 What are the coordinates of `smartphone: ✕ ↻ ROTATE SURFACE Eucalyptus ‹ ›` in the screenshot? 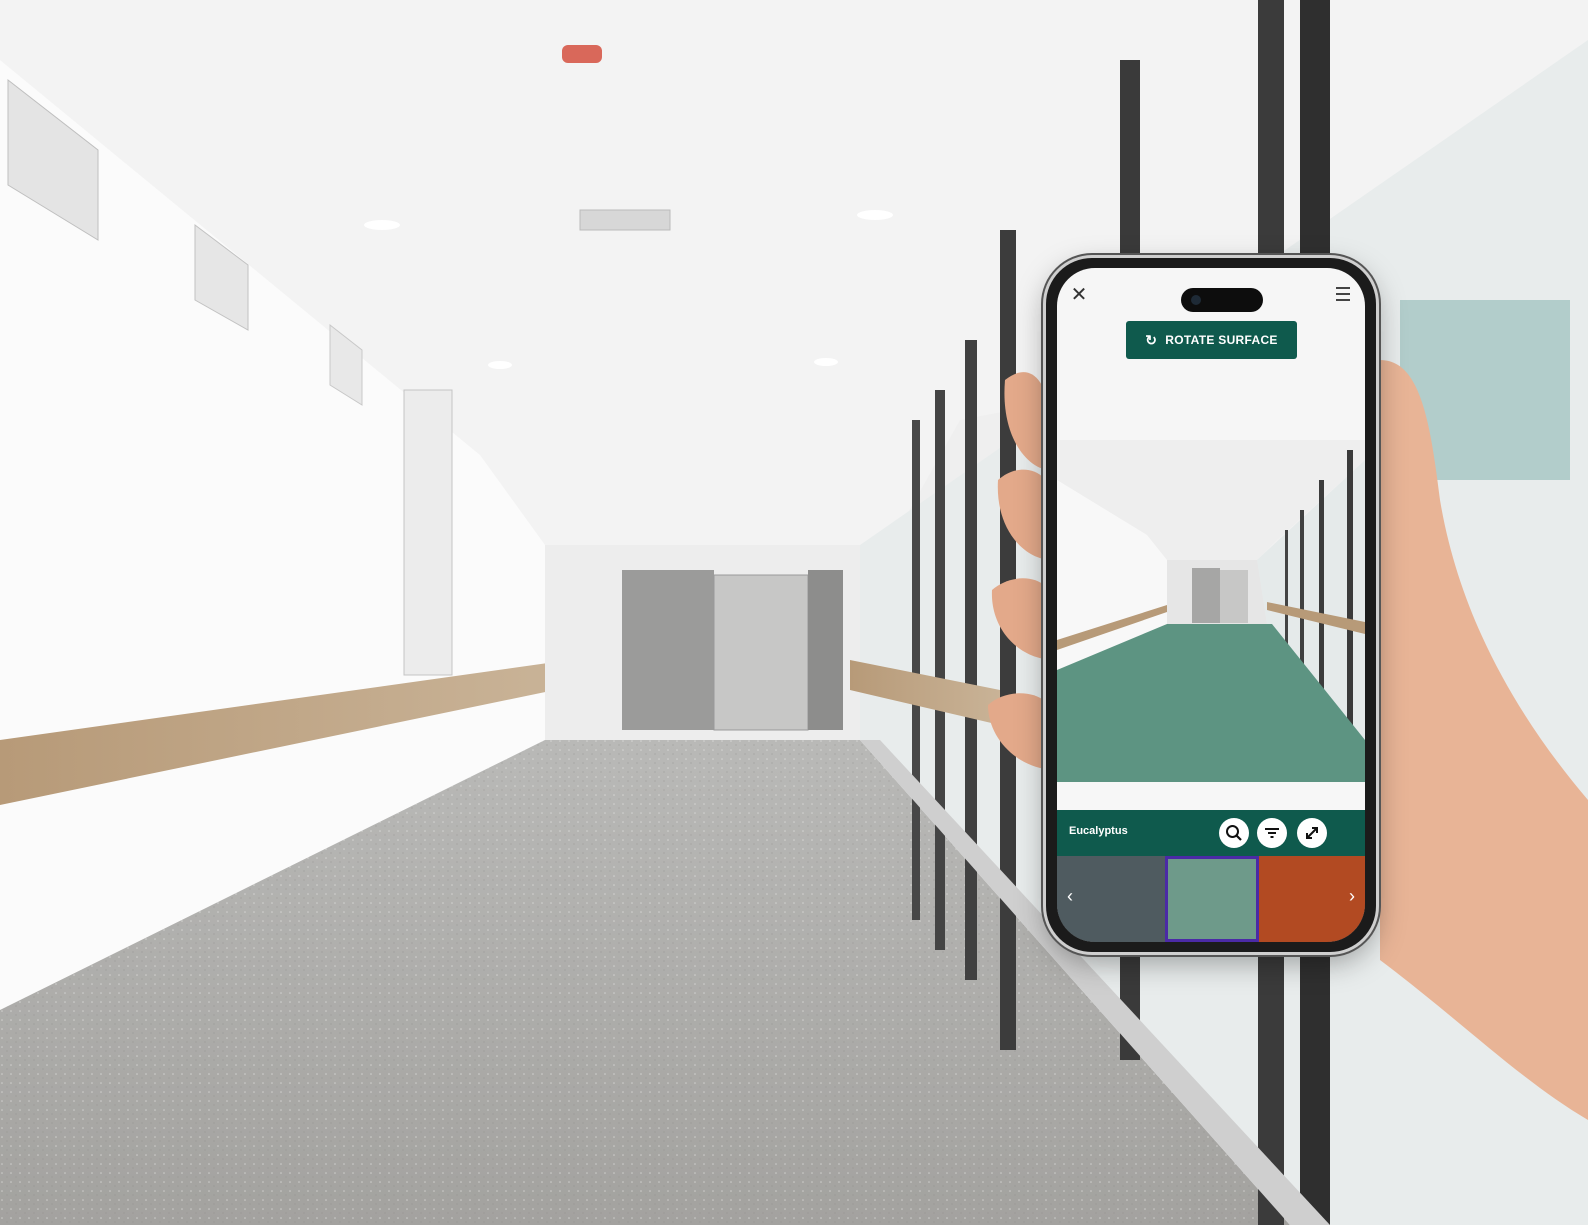 It's located at (1211, 605).